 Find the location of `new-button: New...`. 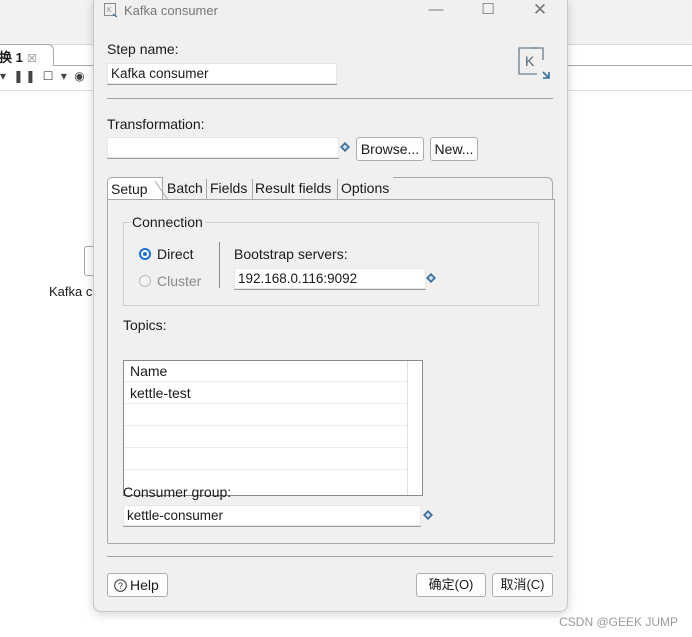

new-button: New... is located at coordinates (454, 149).